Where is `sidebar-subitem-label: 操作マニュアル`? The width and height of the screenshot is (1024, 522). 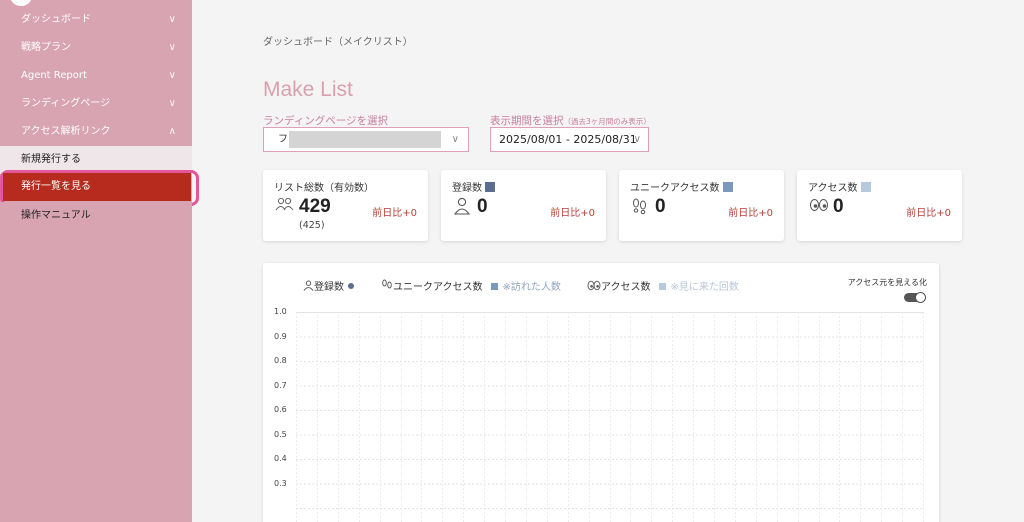 sidebar-subitem-label: 操作マニュアル is located at coordinates (56, 215).